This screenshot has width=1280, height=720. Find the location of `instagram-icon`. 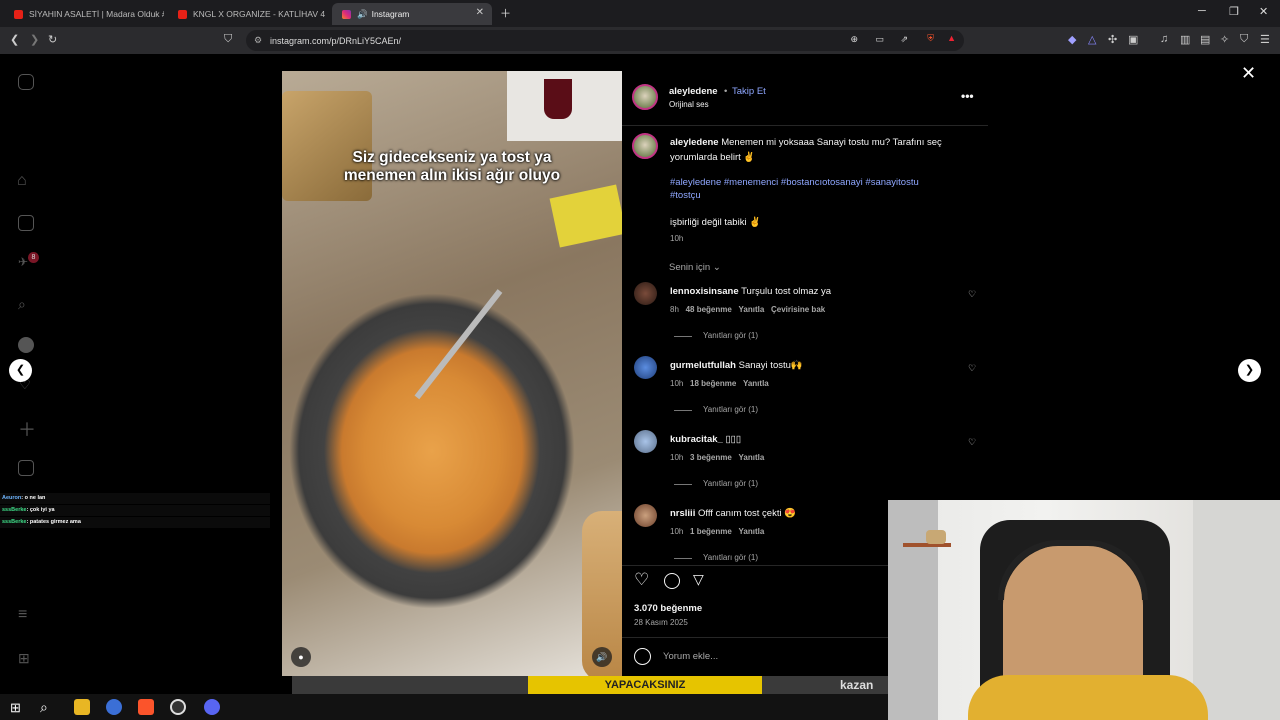

instagram-icon is located at coordinates (346, 14).